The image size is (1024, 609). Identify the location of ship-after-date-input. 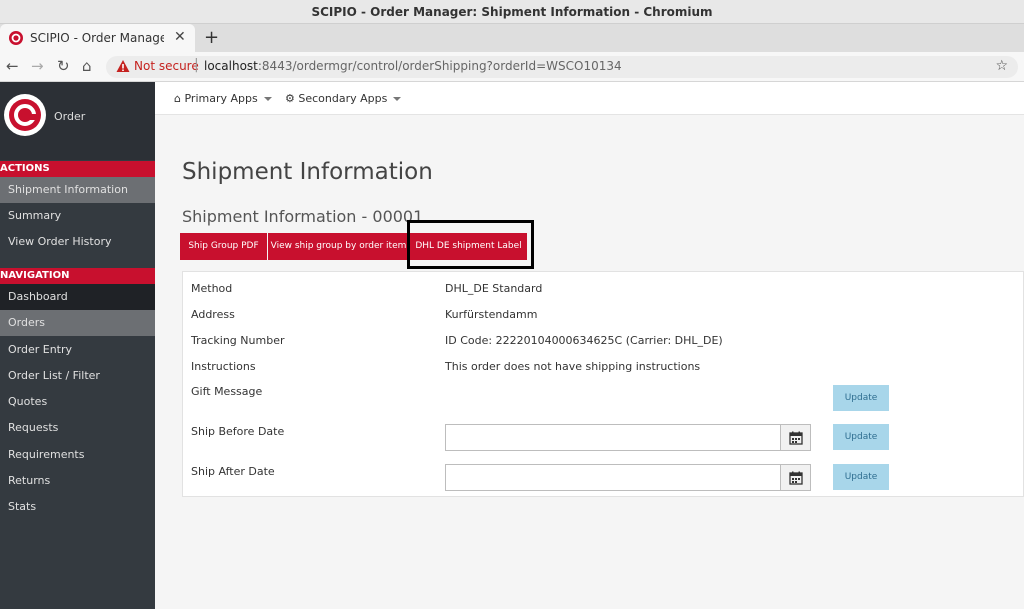
(613, 477).